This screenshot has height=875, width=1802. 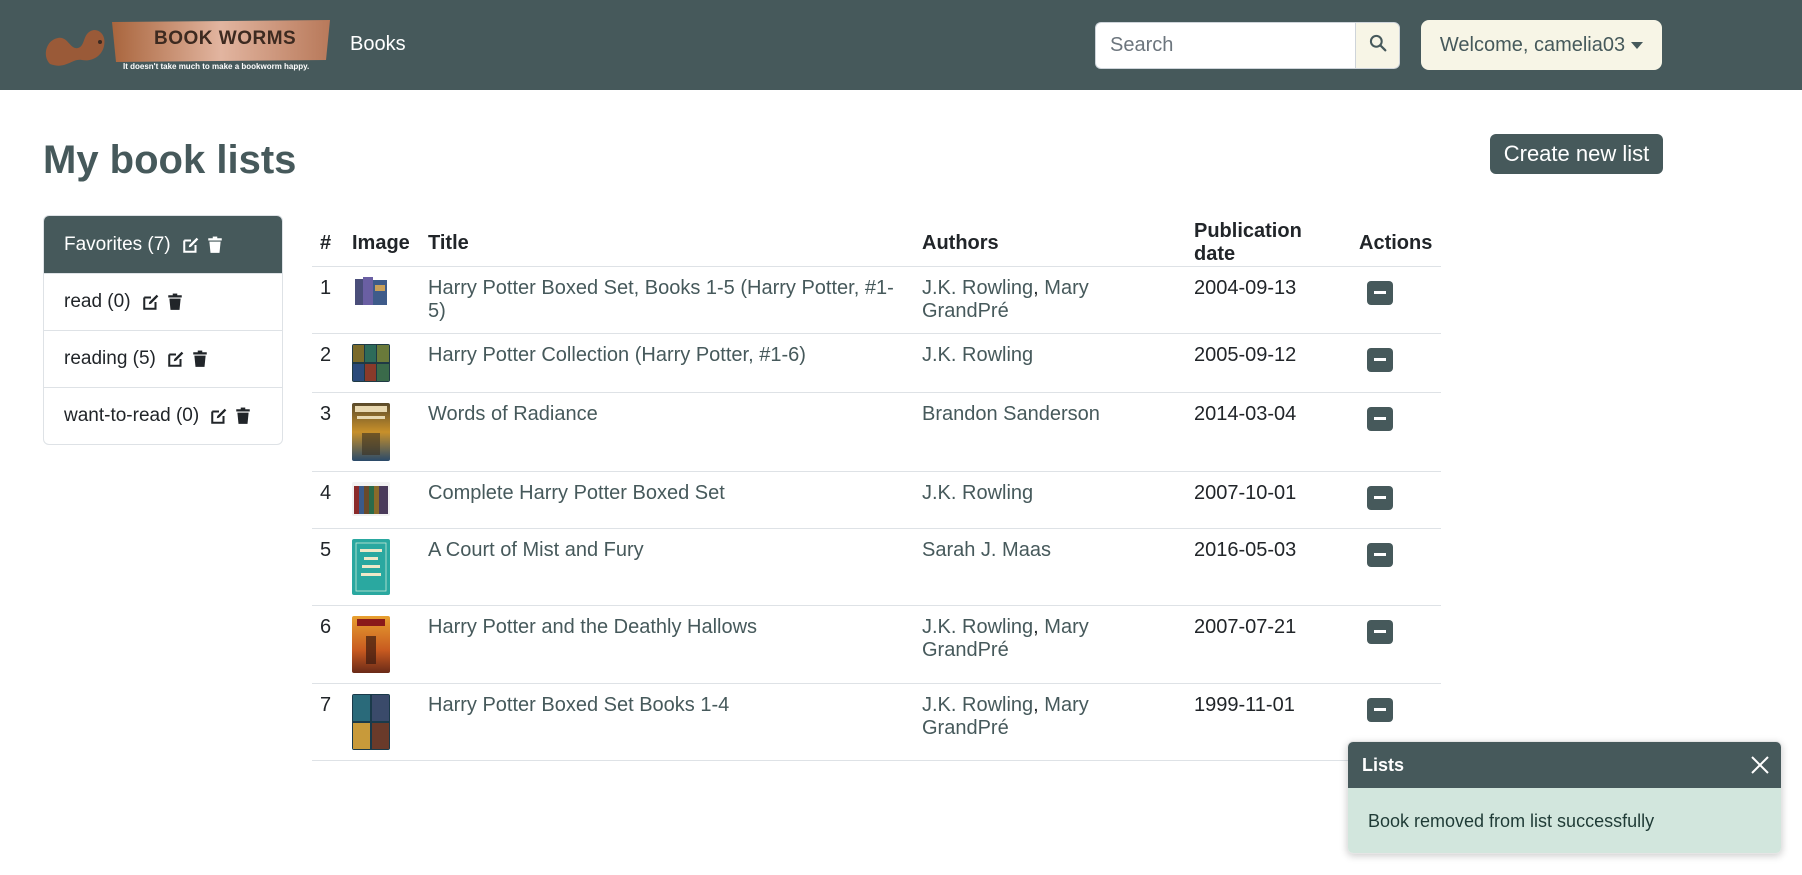 I want to click on col-header-image: Image, so click(x=382, y=243).